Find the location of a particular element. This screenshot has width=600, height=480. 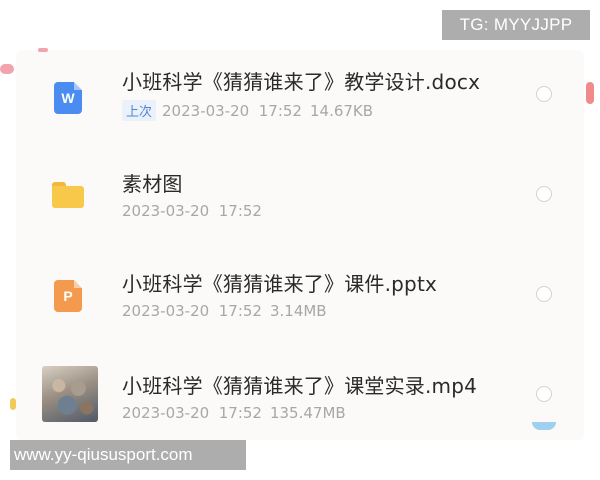

file-size: 3.14MB is located at coordinates (298, 311).